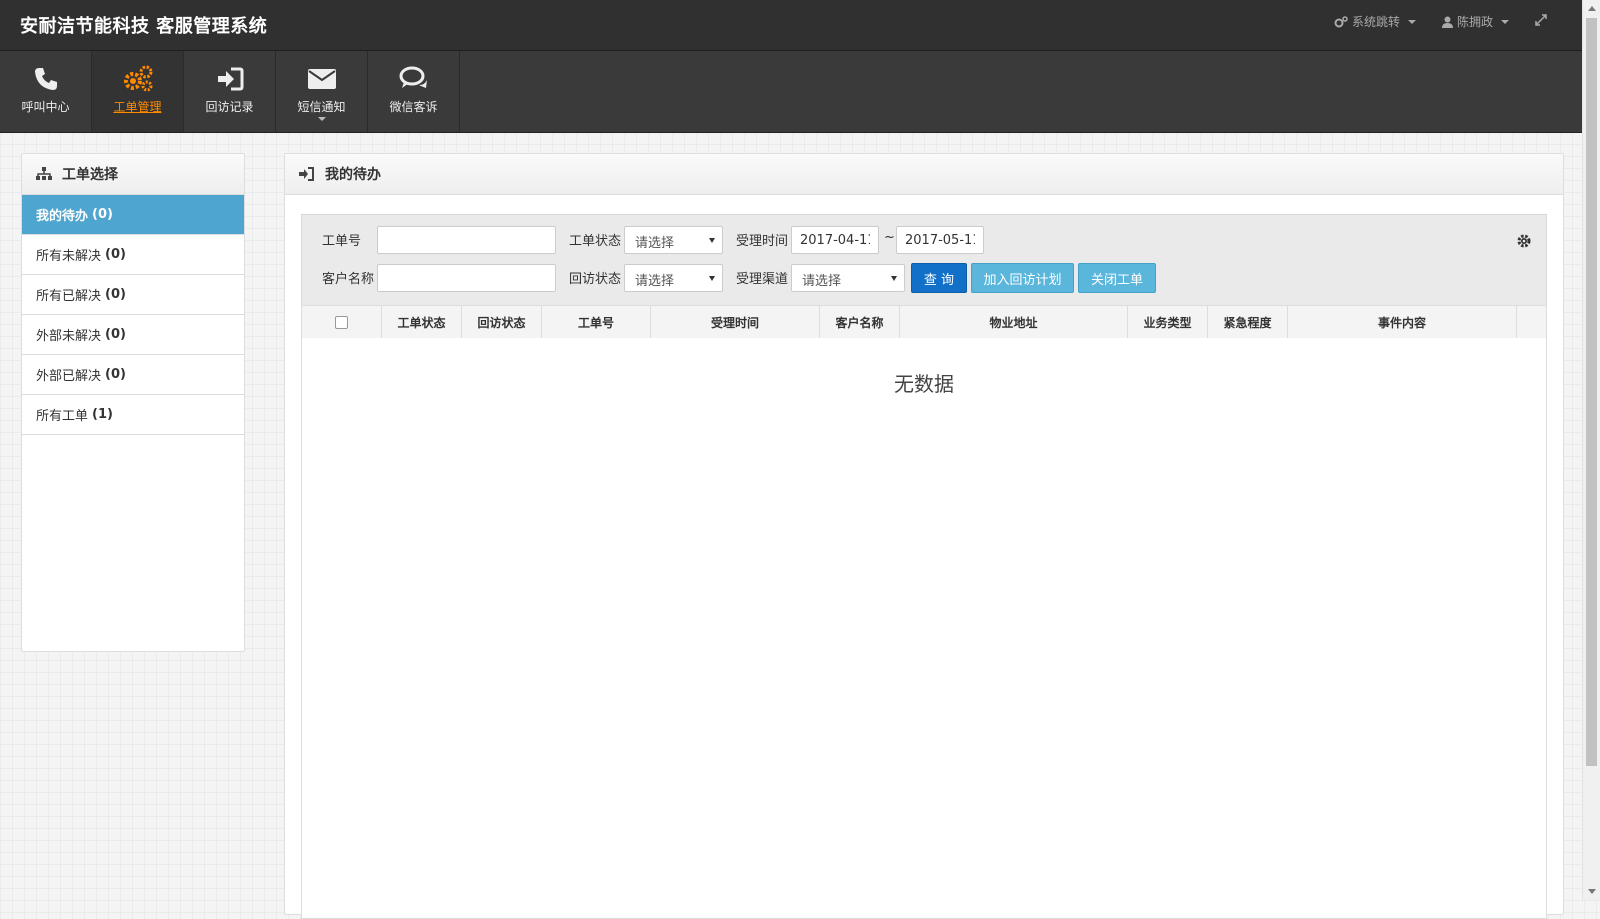 The height and width of the screenshot is (919, 1600). What do you see at coordinates (69, 376) in the screenshot?
I see `sidebar-item-label: 外部已解决` at bounding box center [69, 376].